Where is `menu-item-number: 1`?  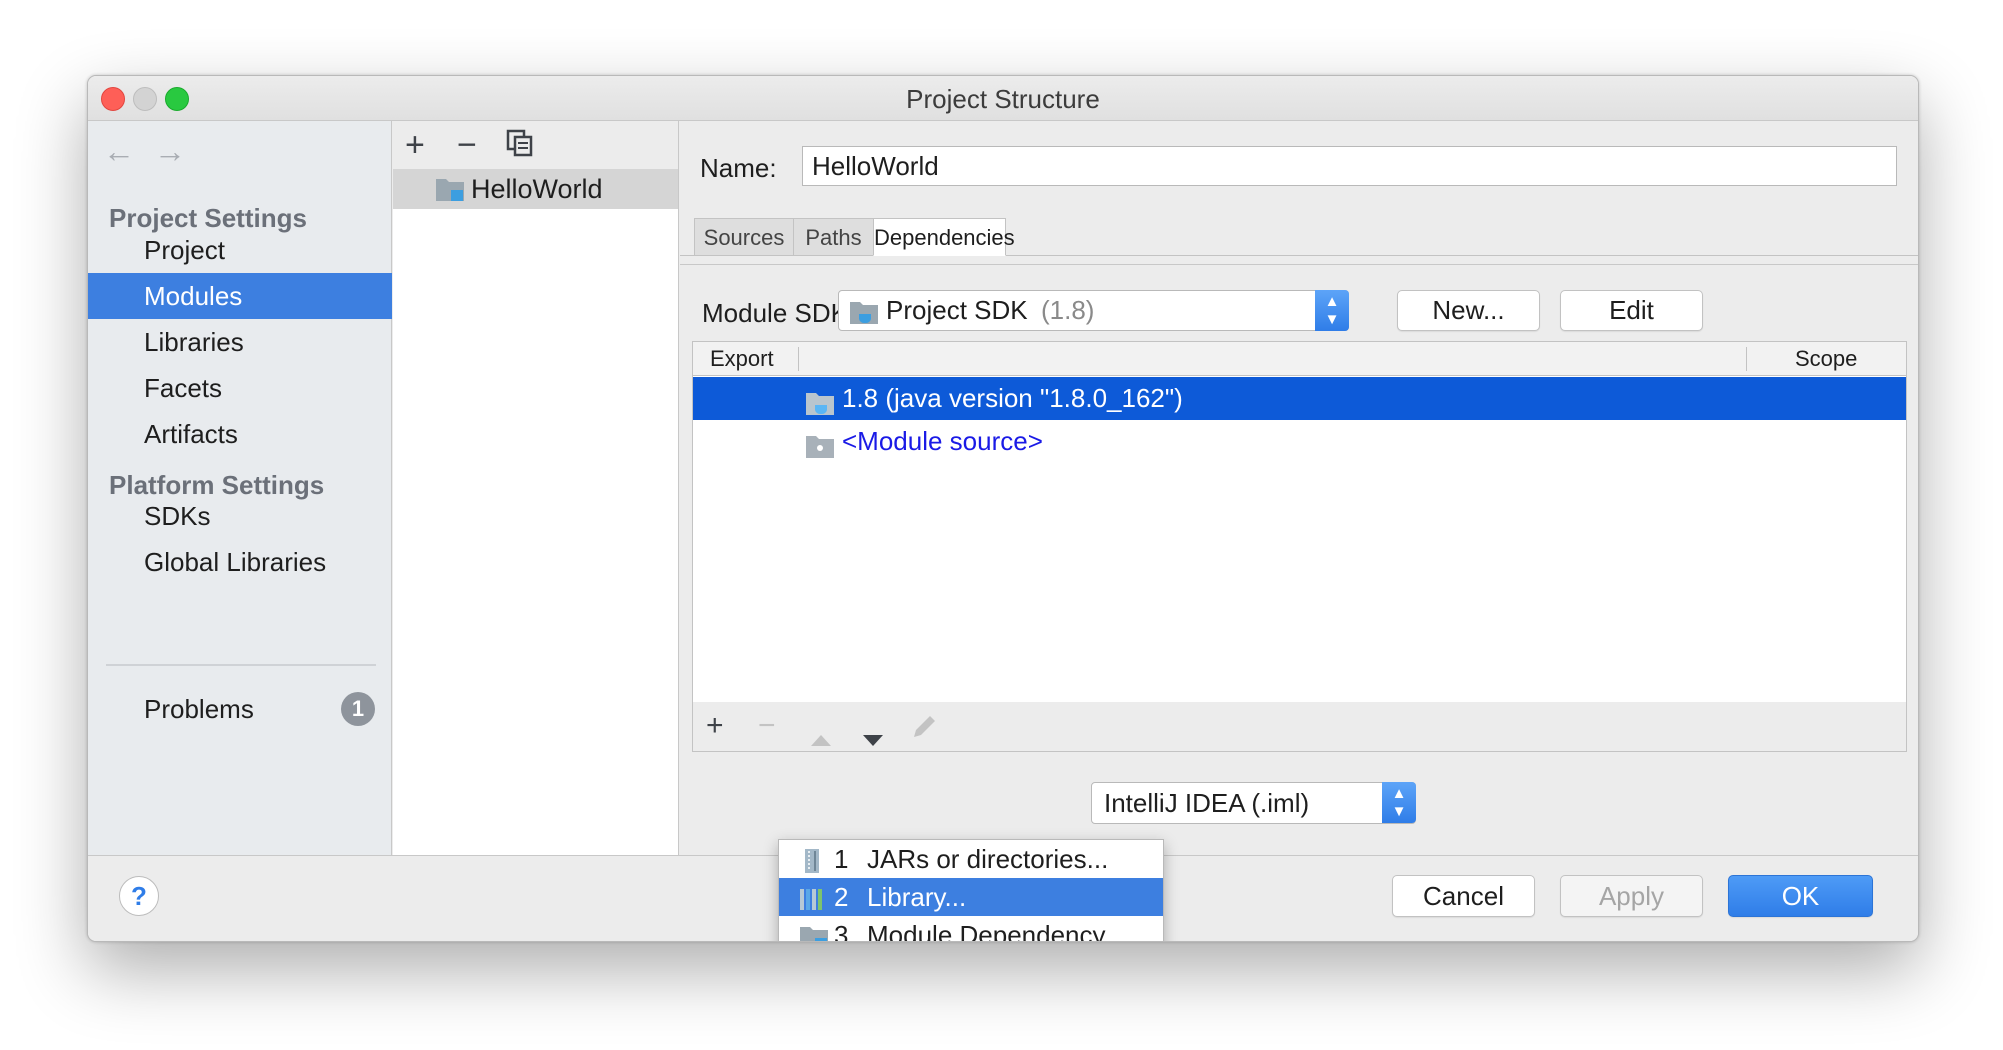 menu-item-number: 1 is located at coordinates (841, 859).